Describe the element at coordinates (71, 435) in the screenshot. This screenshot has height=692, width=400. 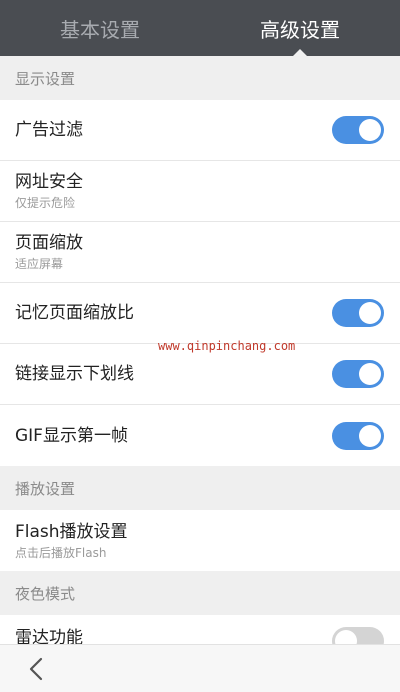
I see `setting-title: GIF显示第一帧` at that location.